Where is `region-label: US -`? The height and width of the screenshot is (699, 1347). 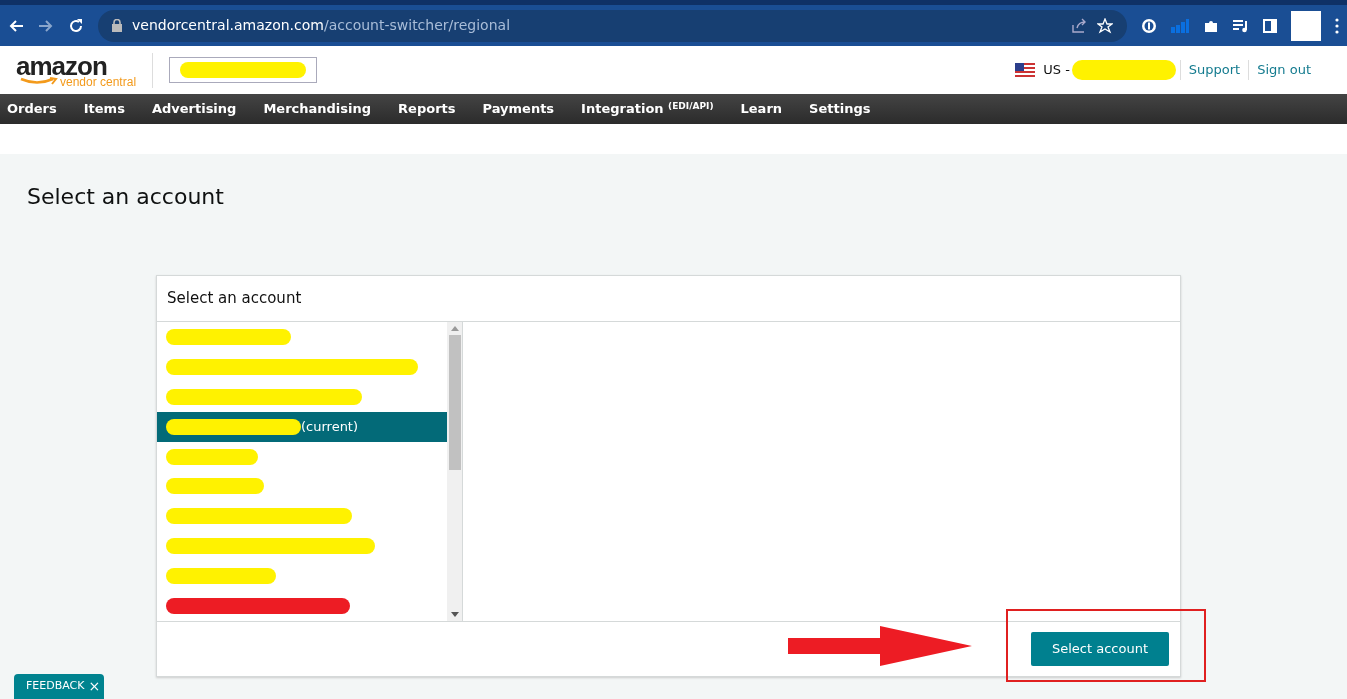
region-label: US - is located at coordinates (1056, 70).